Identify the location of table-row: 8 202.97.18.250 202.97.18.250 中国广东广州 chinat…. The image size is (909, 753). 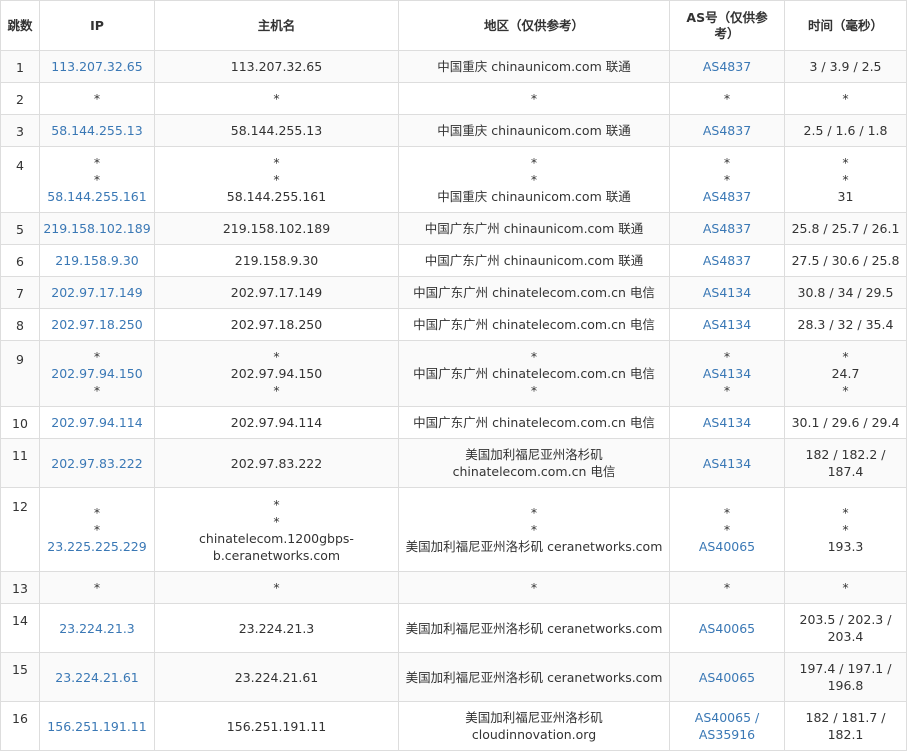
(453, 324).